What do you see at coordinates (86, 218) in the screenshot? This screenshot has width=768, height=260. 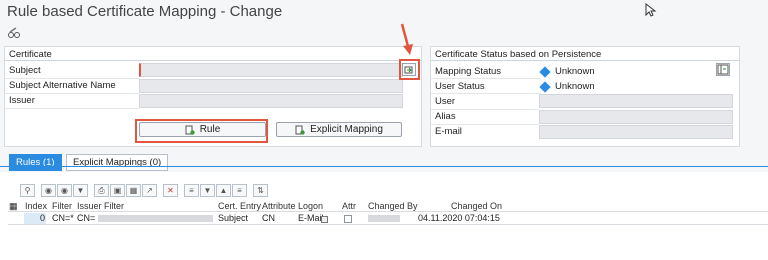 I see `cell-issuer: CN=` at bounding box center [86, 218].